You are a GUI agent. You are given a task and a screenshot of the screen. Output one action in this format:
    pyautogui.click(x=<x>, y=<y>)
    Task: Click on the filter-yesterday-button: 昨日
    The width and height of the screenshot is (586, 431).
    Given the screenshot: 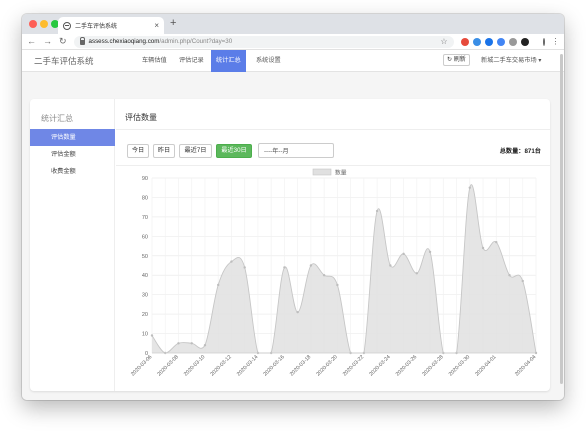 What is the action you would take?
    pyautogui.click(x=164, y=151)
    